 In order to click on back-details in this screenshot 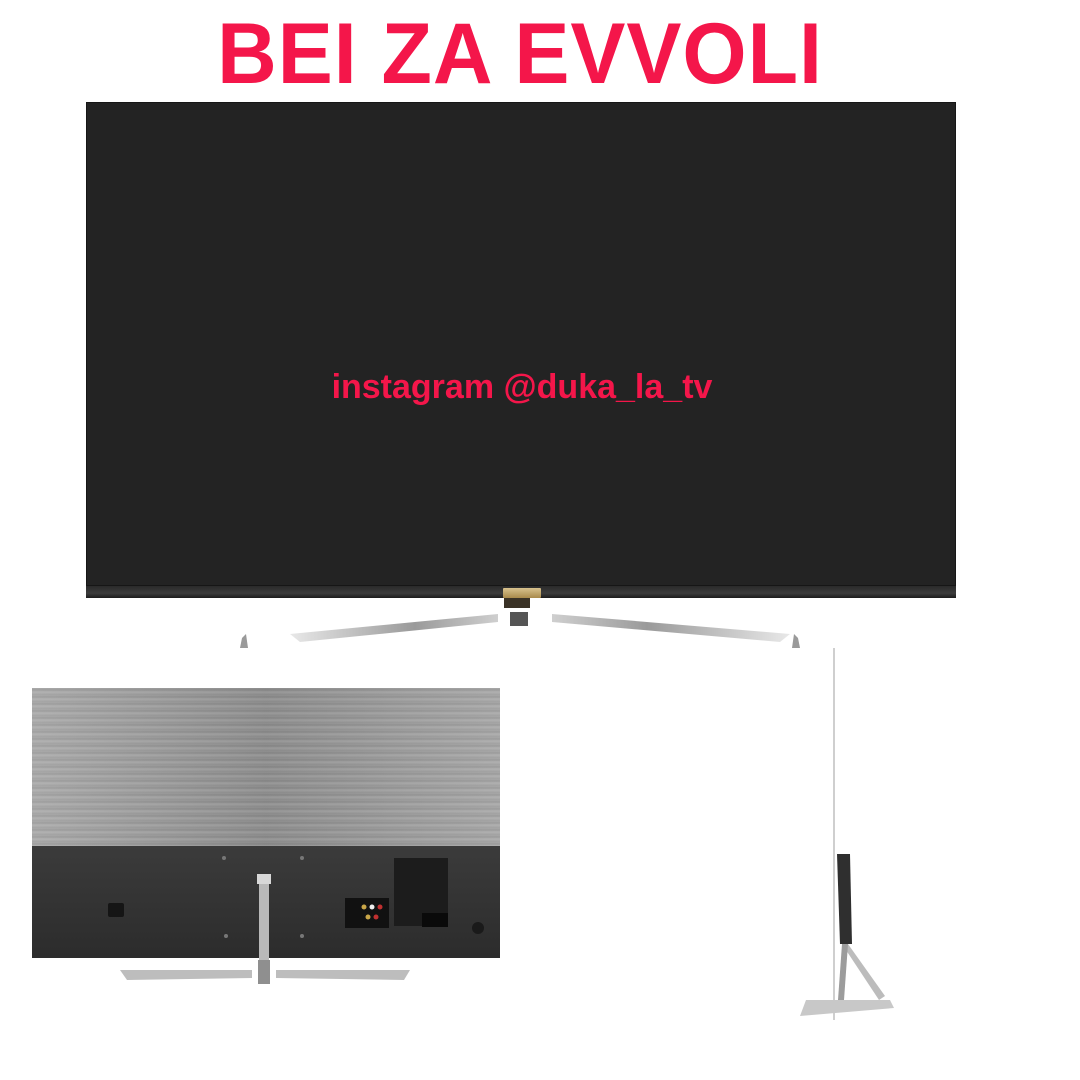, I will do `click(296, 920)`.